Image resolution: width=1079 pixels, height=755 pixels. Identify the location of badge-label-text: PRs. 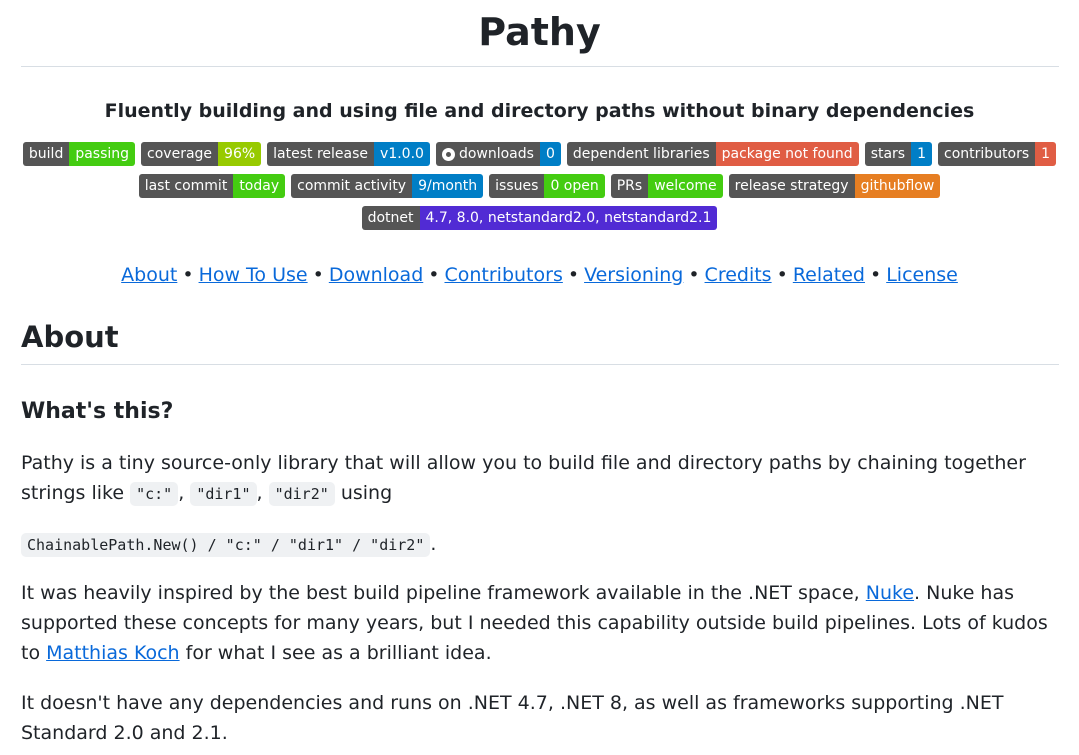
(629, 186).